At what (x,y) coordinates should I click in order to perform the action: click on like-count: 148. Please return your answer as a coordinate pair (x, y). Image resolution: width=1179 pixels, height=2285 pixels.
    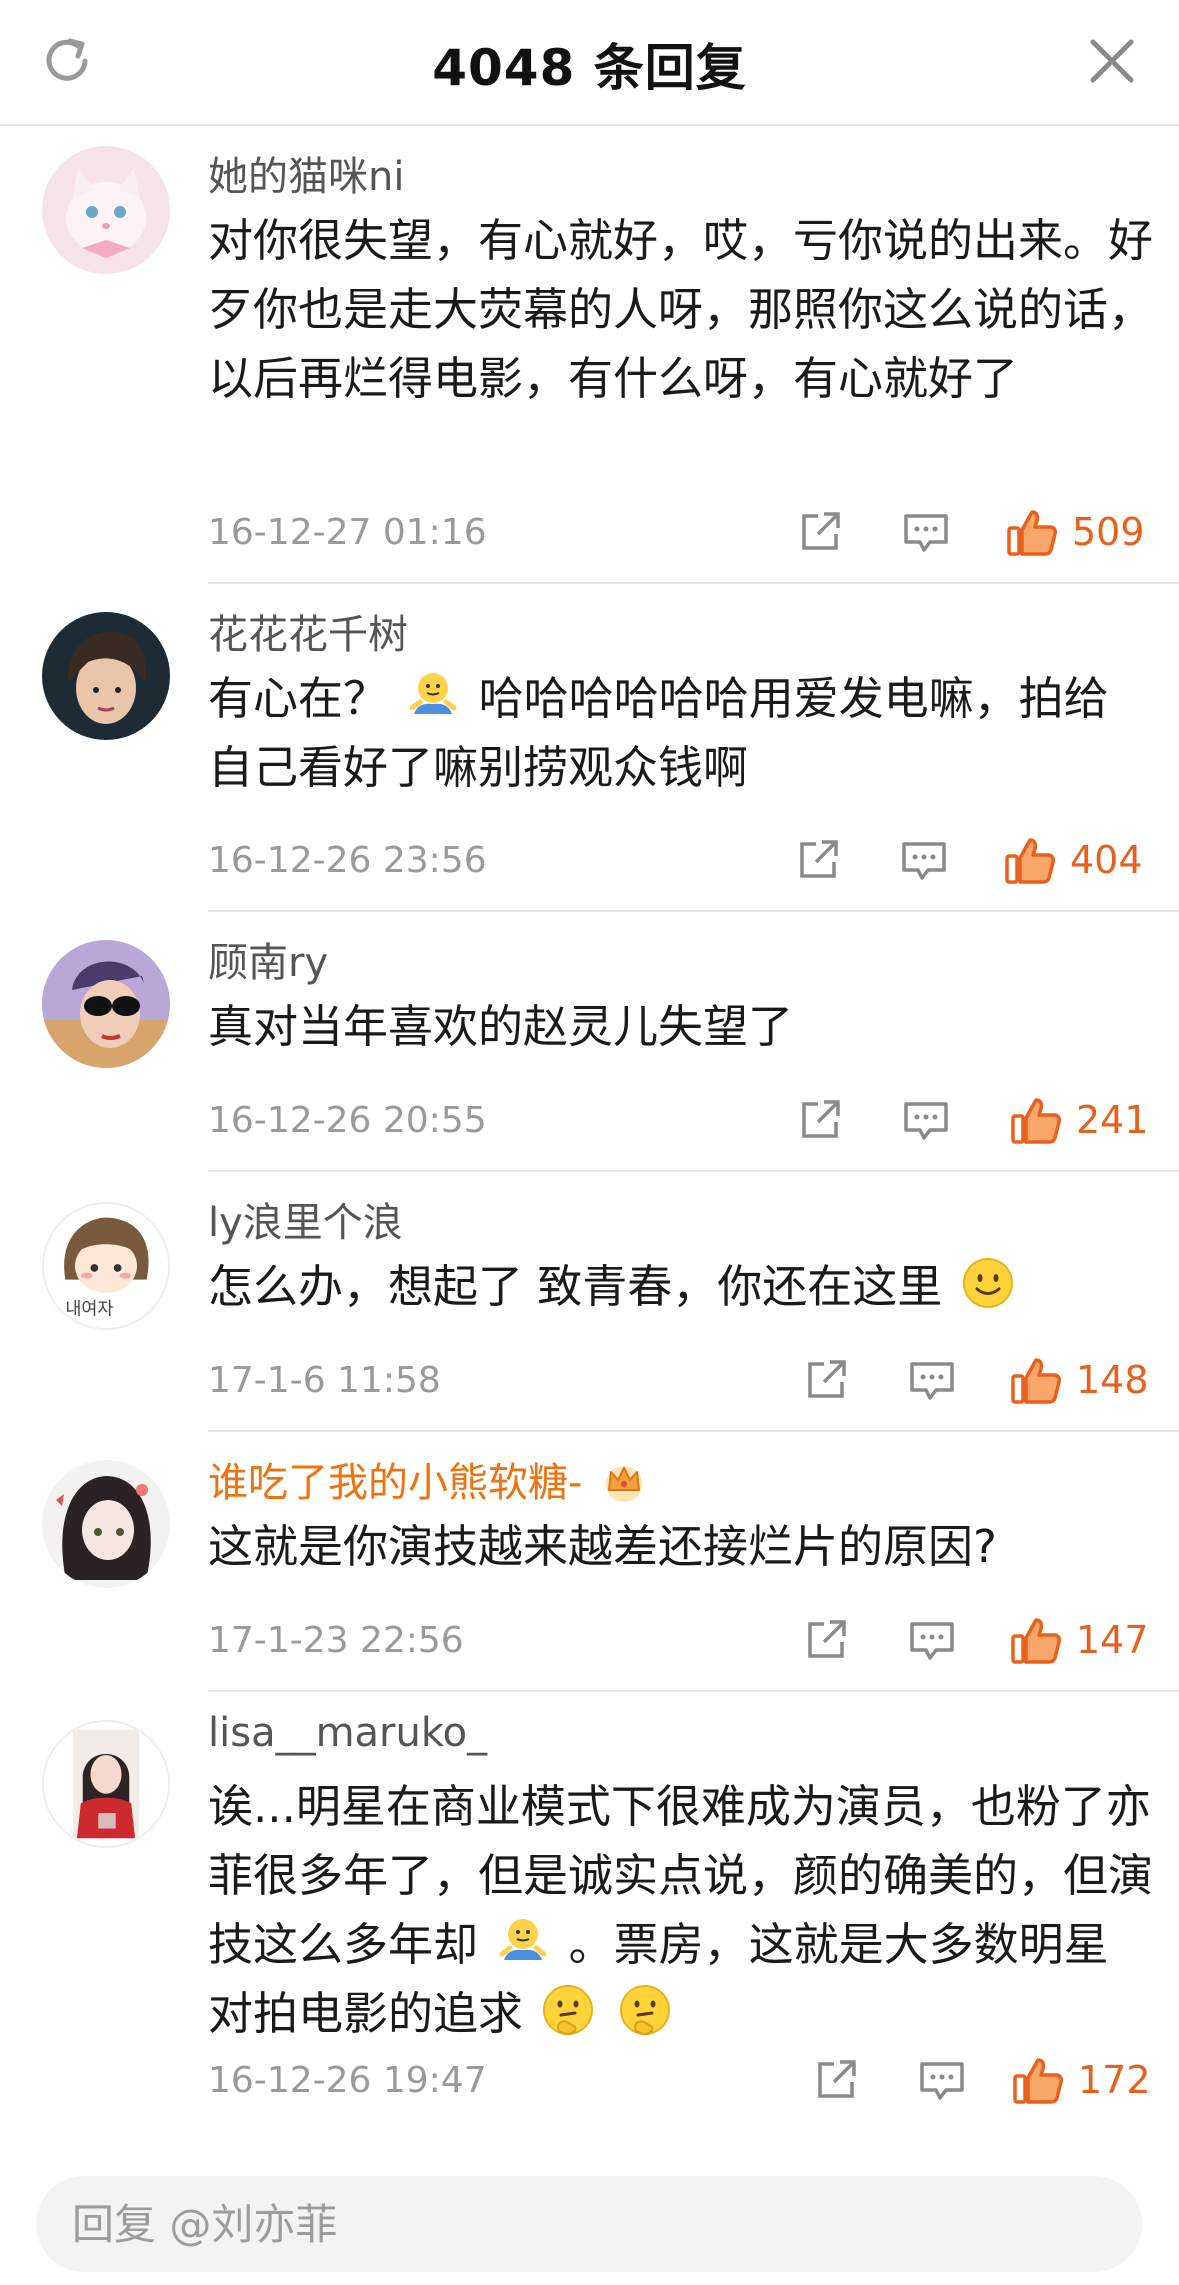
    Looking at the image, I should click on (1112, 1380).